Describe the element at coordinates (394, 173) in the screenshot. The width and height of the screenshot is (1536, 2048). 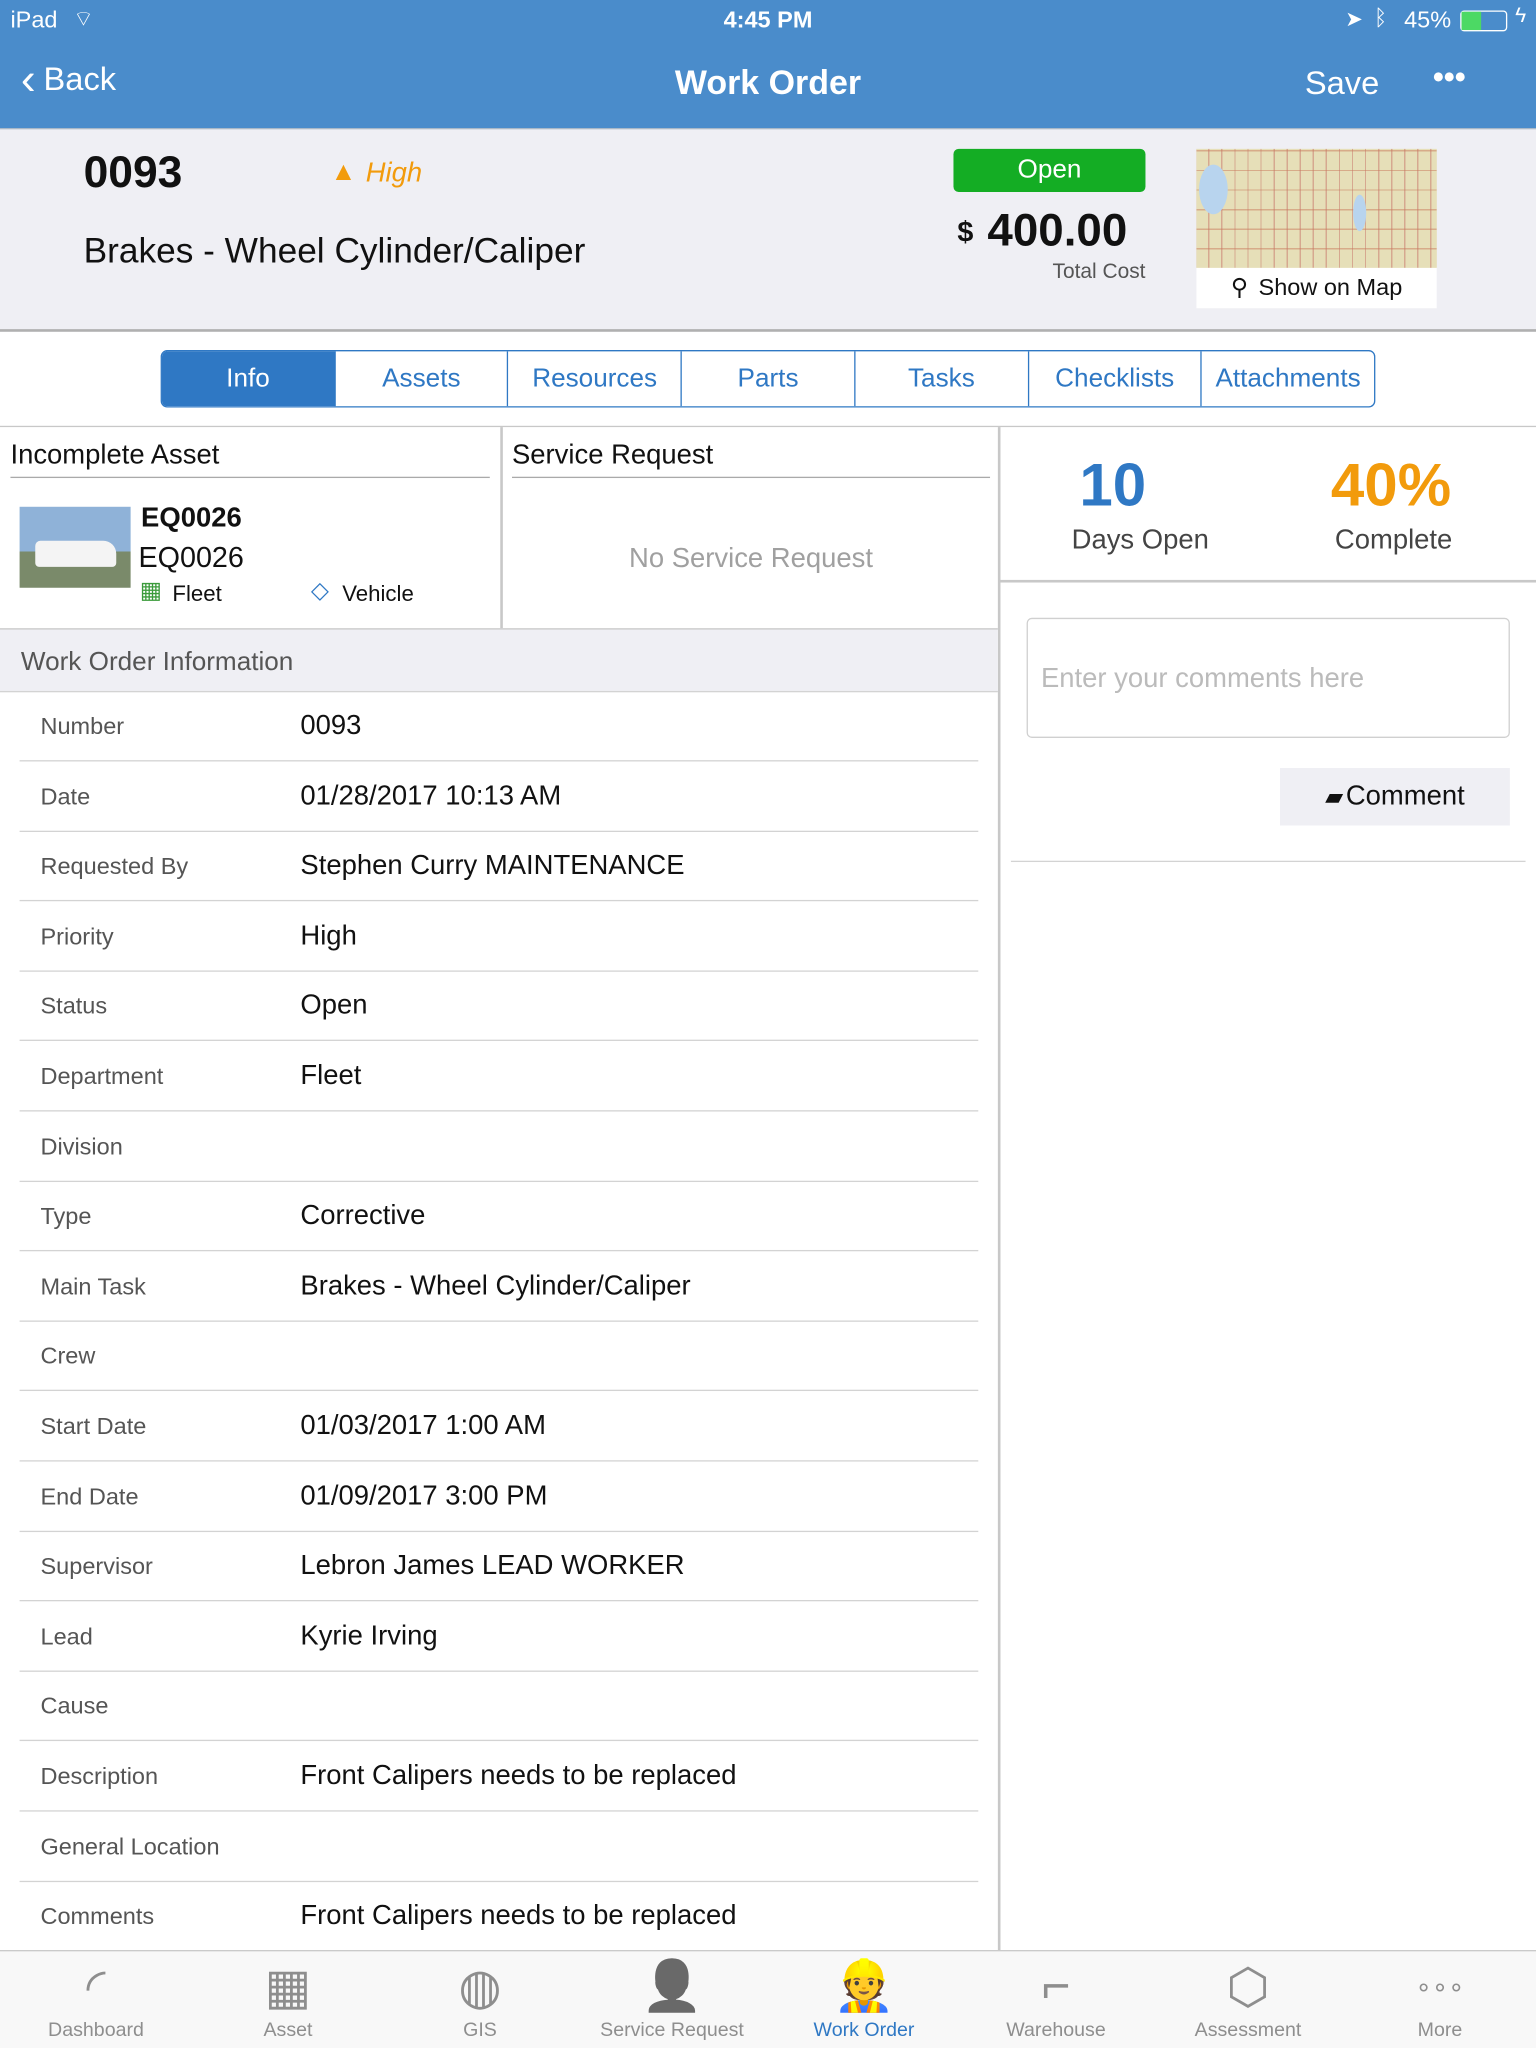
I see `priority-label: High` at that location.